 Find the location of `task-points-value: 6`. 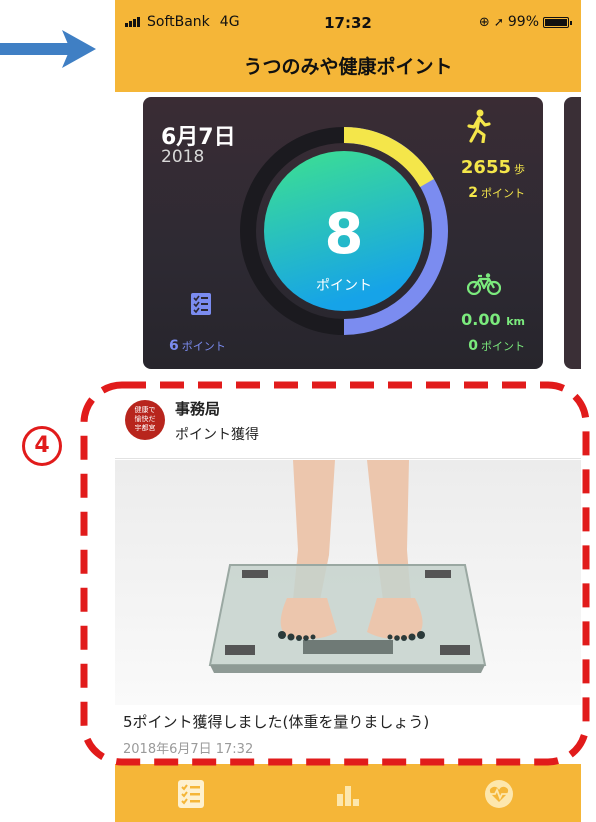

task-points-value: 6 is located at coordinates (174, 346).